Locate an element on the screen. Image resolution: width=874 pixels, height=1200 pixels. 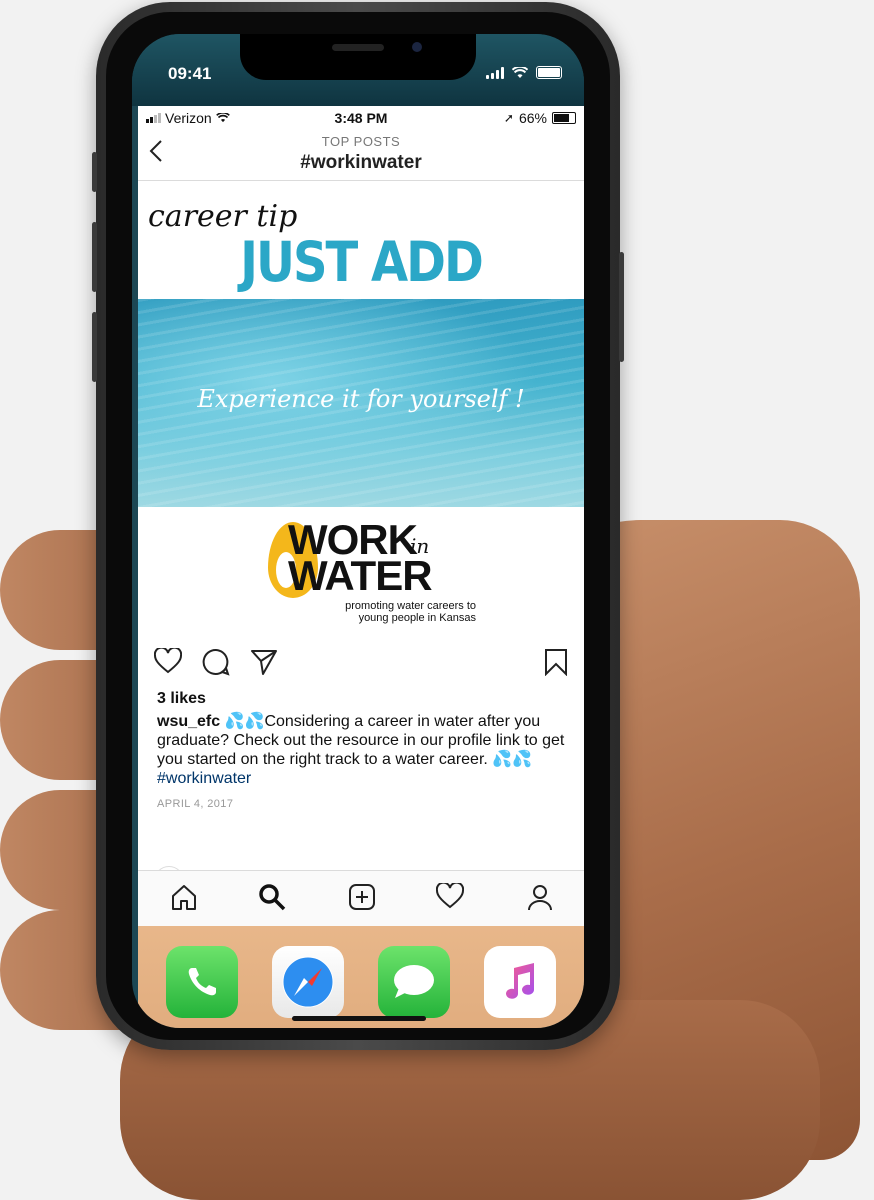
inner-status-right: ➚ 66% is located at coordinates (540, 118).